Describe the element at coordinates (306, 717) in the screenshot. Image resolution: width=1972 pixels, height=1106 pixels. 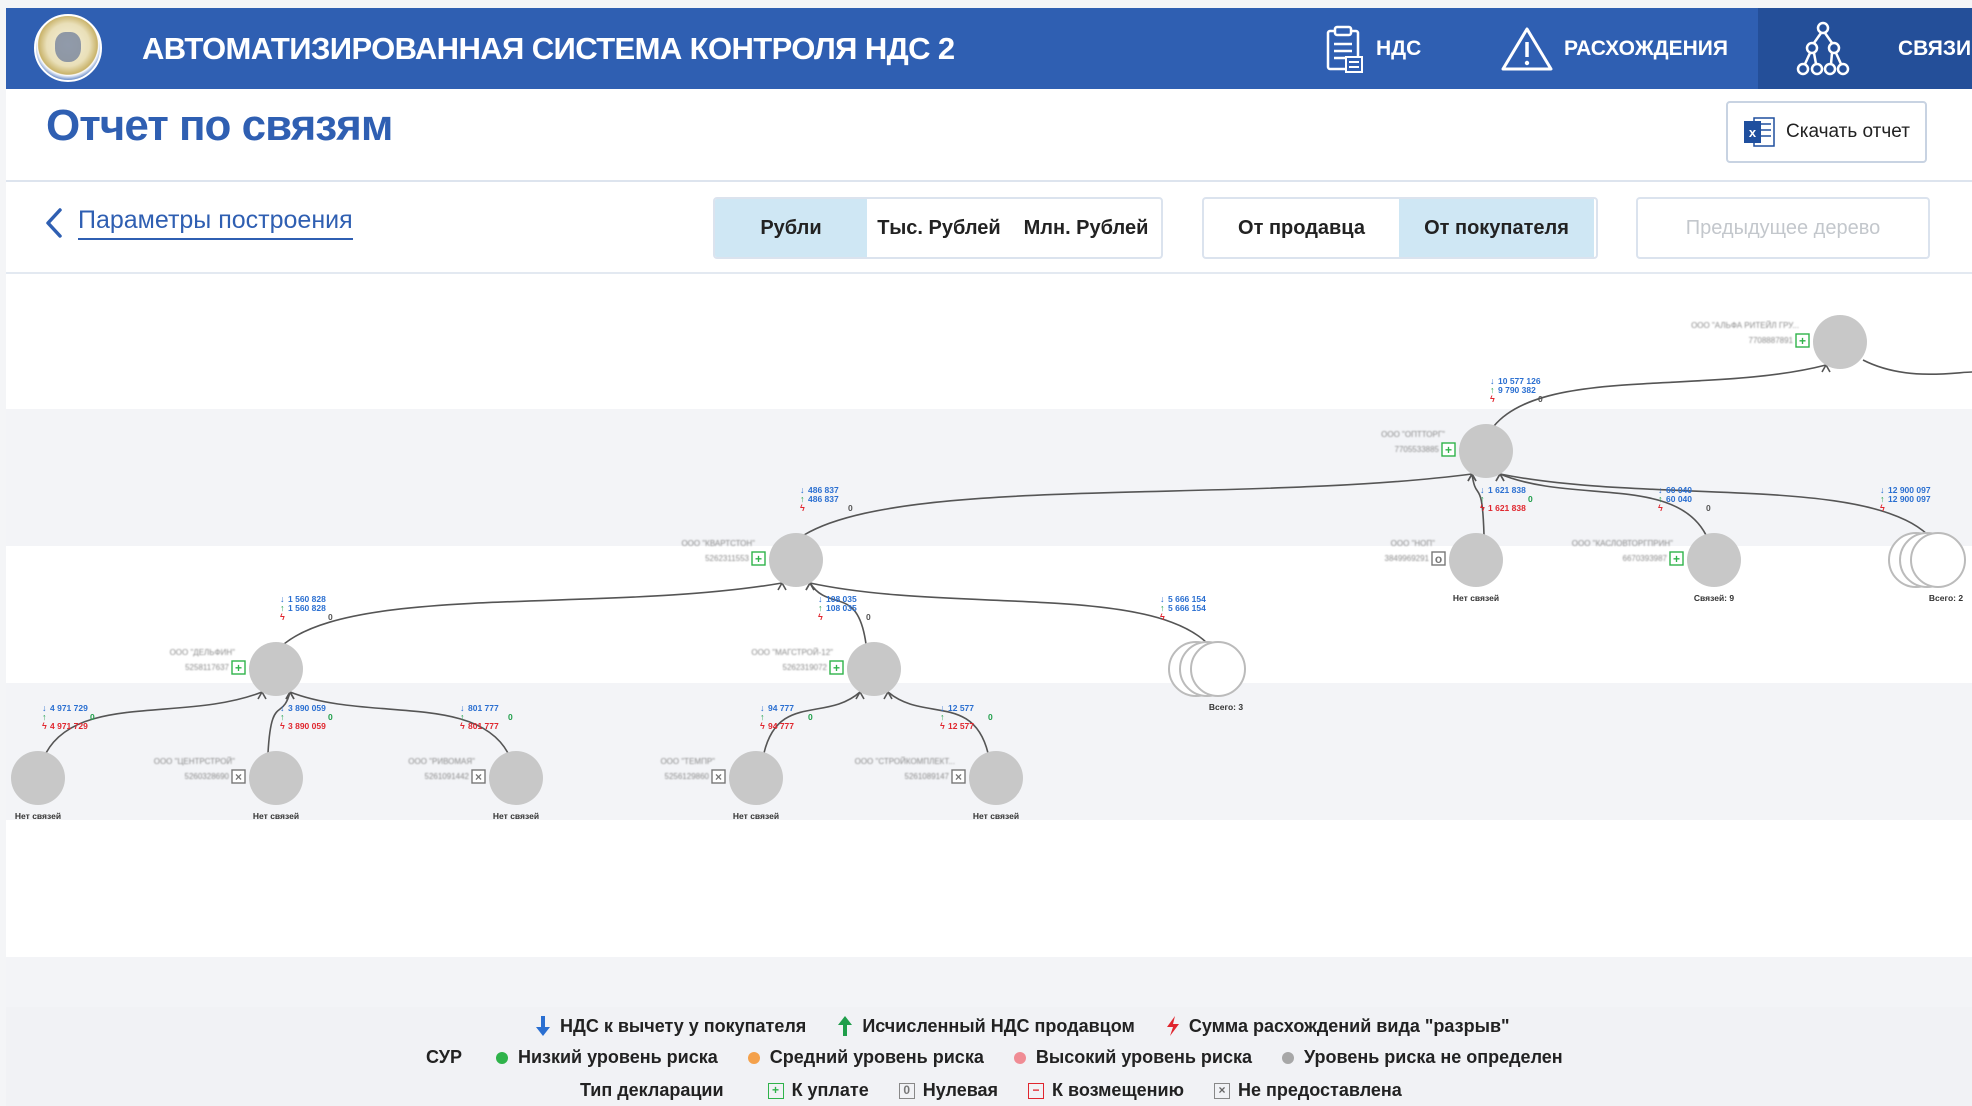
I see `edge-amounts: ↓ 3 890 059↑ 0ϟ 3 890 059` at that location.